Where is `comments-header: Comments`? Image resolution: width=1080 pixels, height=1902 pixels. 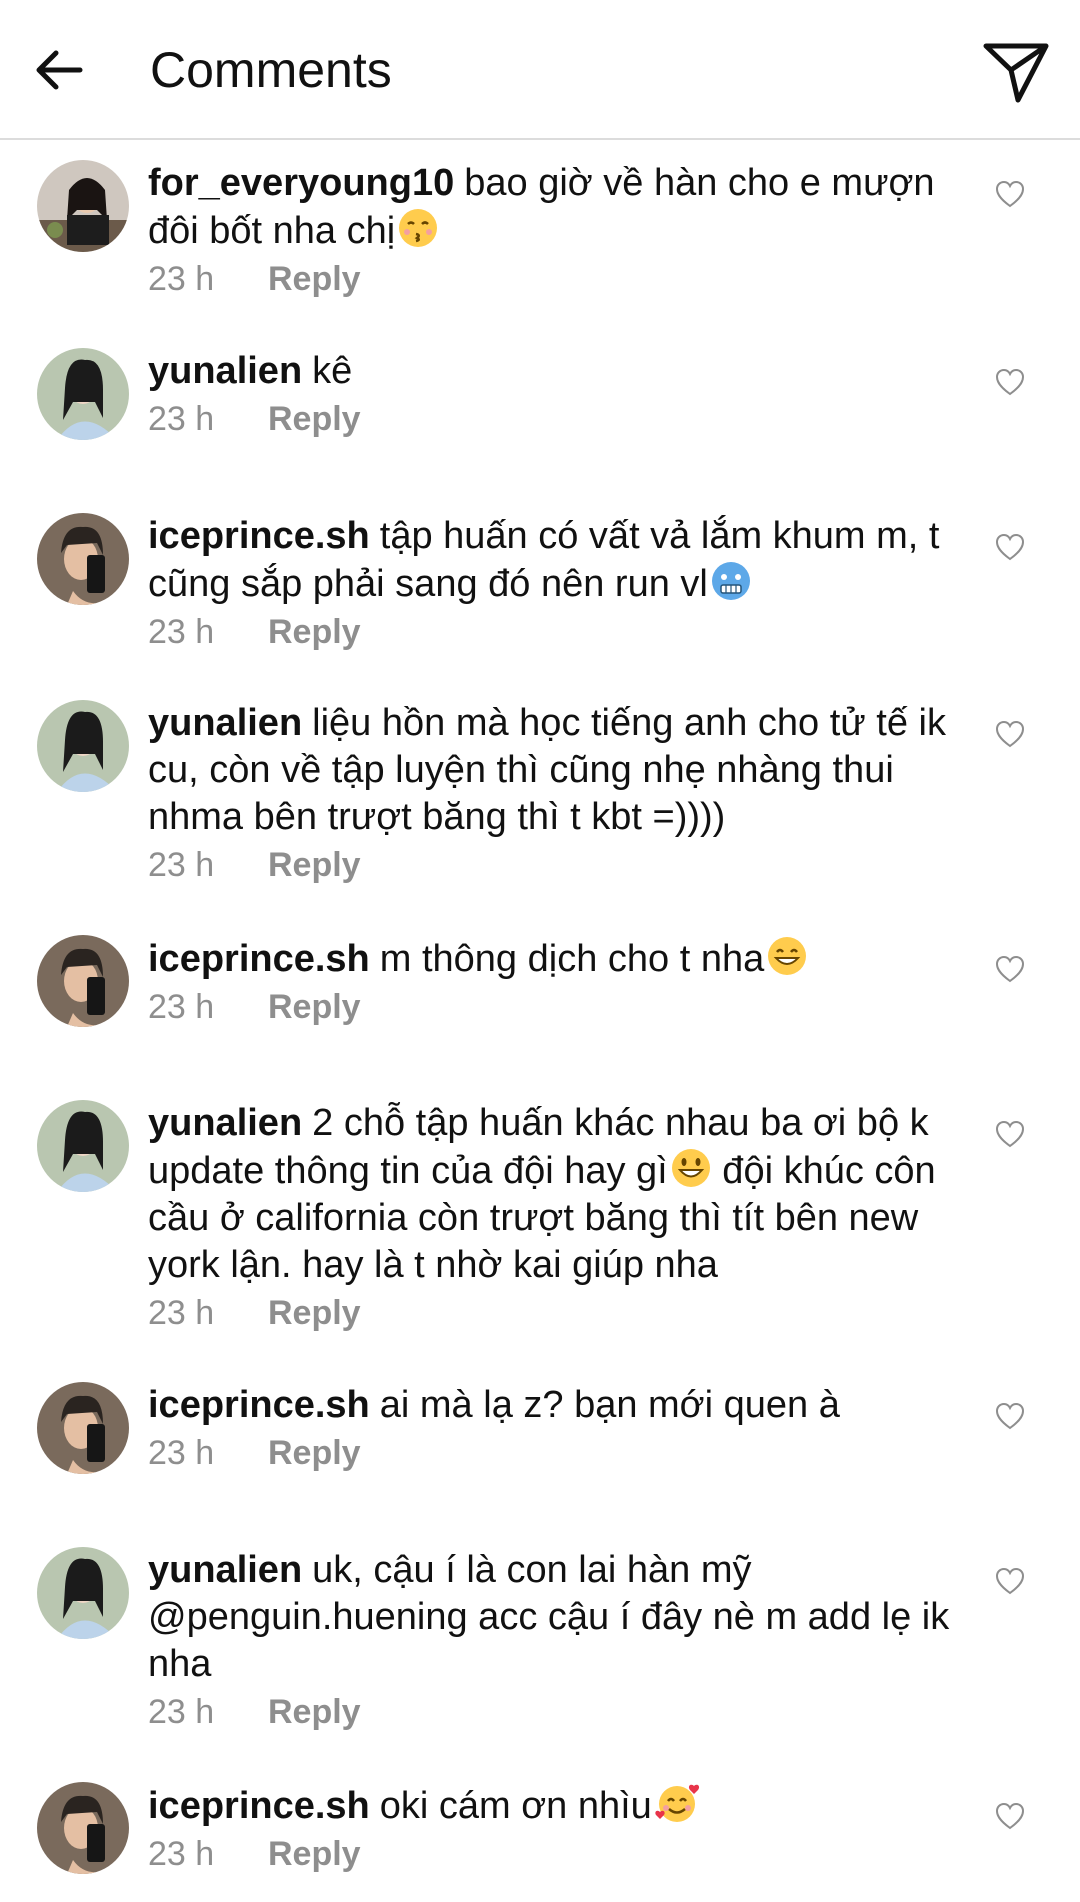 comments-header: Comments is located at coordinates (540, 70).